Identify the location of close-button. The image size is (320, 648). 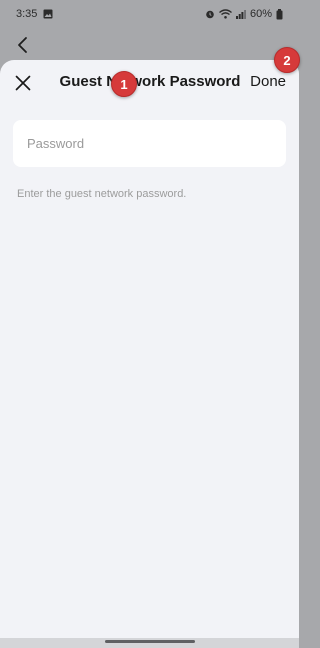
(23, 83).